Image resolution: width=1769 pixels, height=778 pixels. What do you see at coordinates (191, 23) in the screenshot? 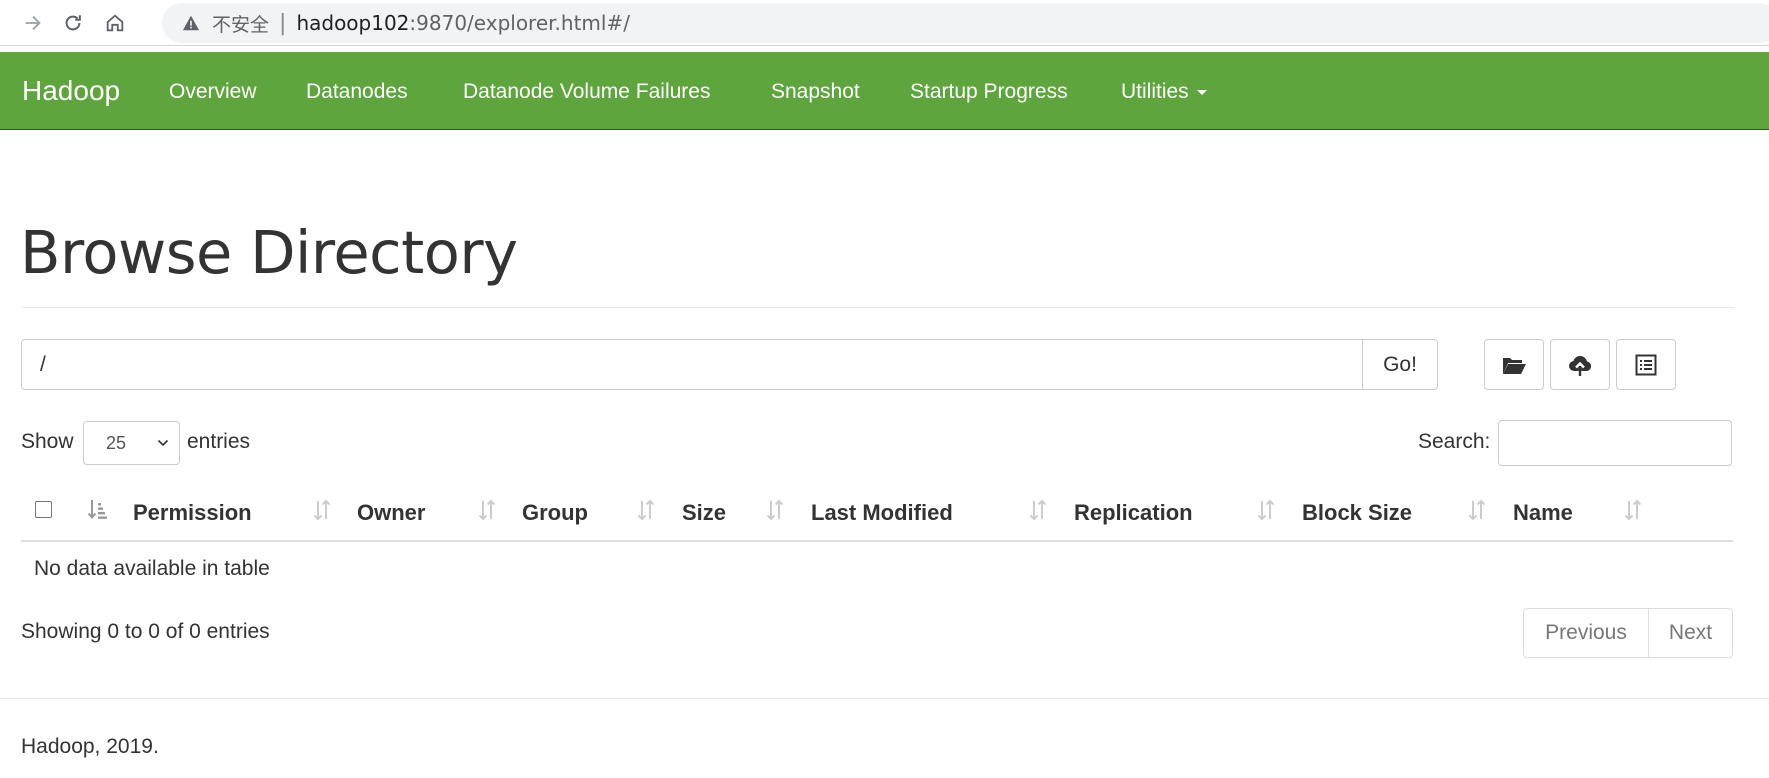
I see `warning-icon` at bounding box center [191, 23].